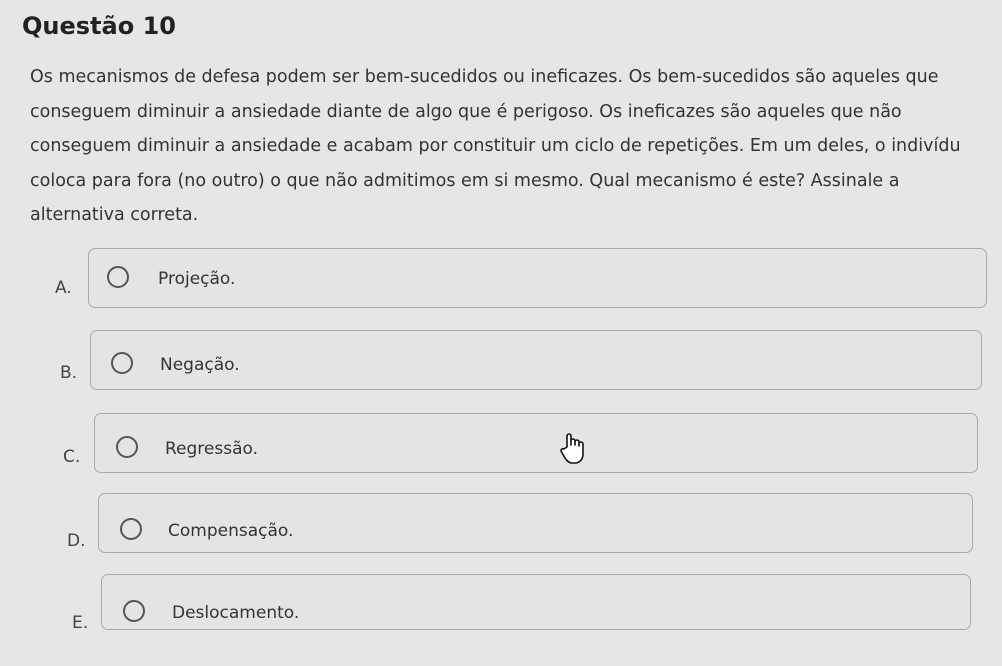  What do you see at coordinates (197, 279) in the screenshot?
I see `option-label: Projeção.` at bounding box center [197, 279].